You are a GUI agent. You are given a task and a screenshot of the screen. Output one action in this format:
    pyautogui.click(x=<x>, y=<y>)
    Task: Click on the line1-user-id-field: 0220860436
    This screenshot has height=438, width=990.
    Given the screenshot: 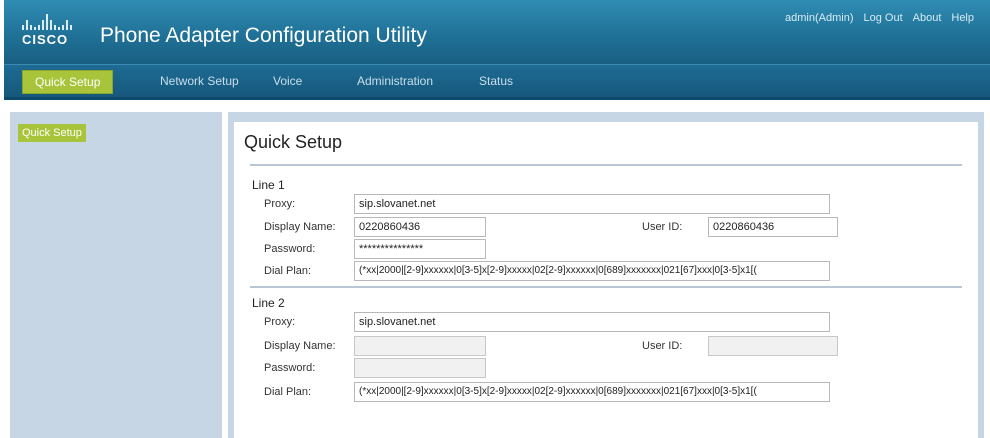 What is the action you would take?
    pyautogui.click(x=773, y=227)
    